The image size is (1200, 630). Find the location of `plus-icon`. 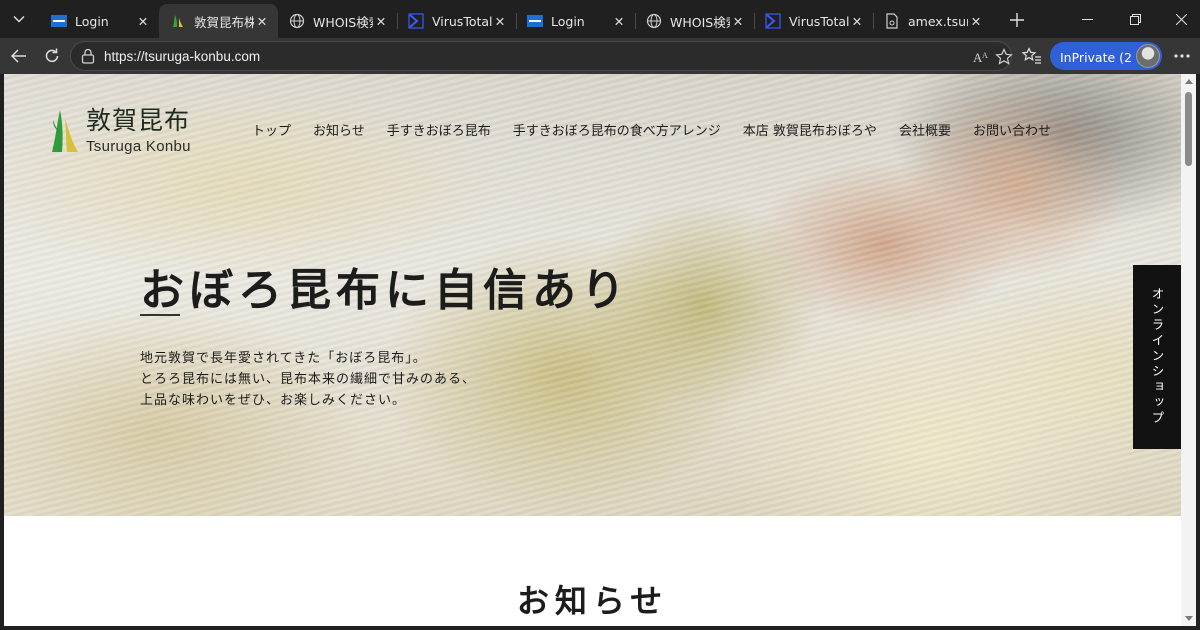

plus-icon is located at coordinates (1017, 20).